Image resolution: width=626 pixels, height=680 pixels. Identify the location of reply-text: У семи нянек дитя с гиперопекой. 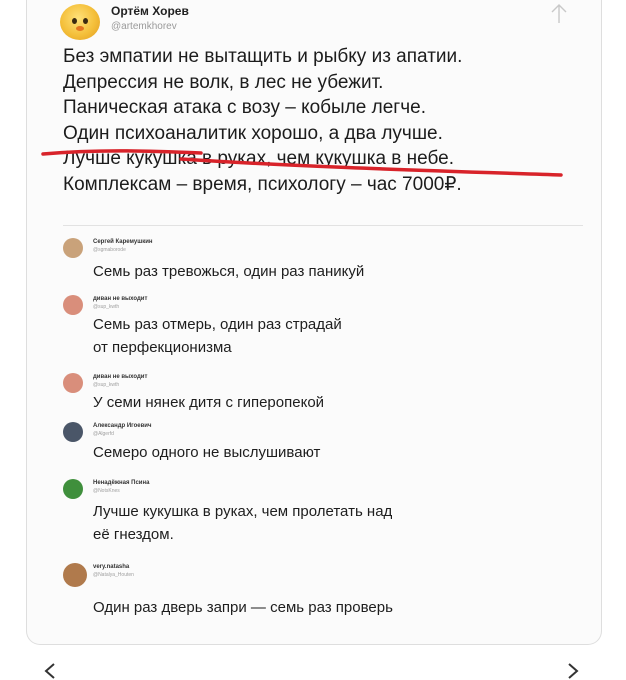
(209, 402).